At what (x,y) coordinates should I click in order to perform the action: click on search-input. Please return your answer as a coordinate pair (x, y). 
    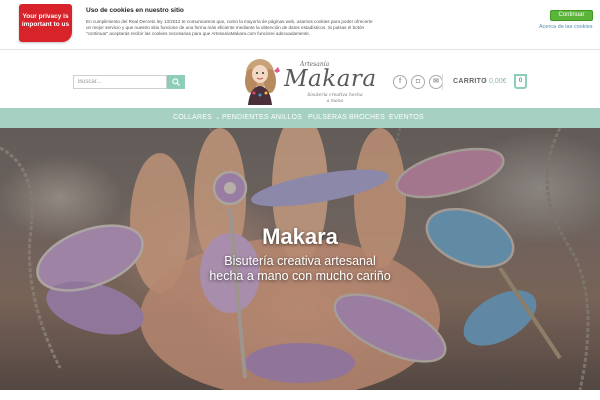
    Looking at the image, I should click on (120, 82).